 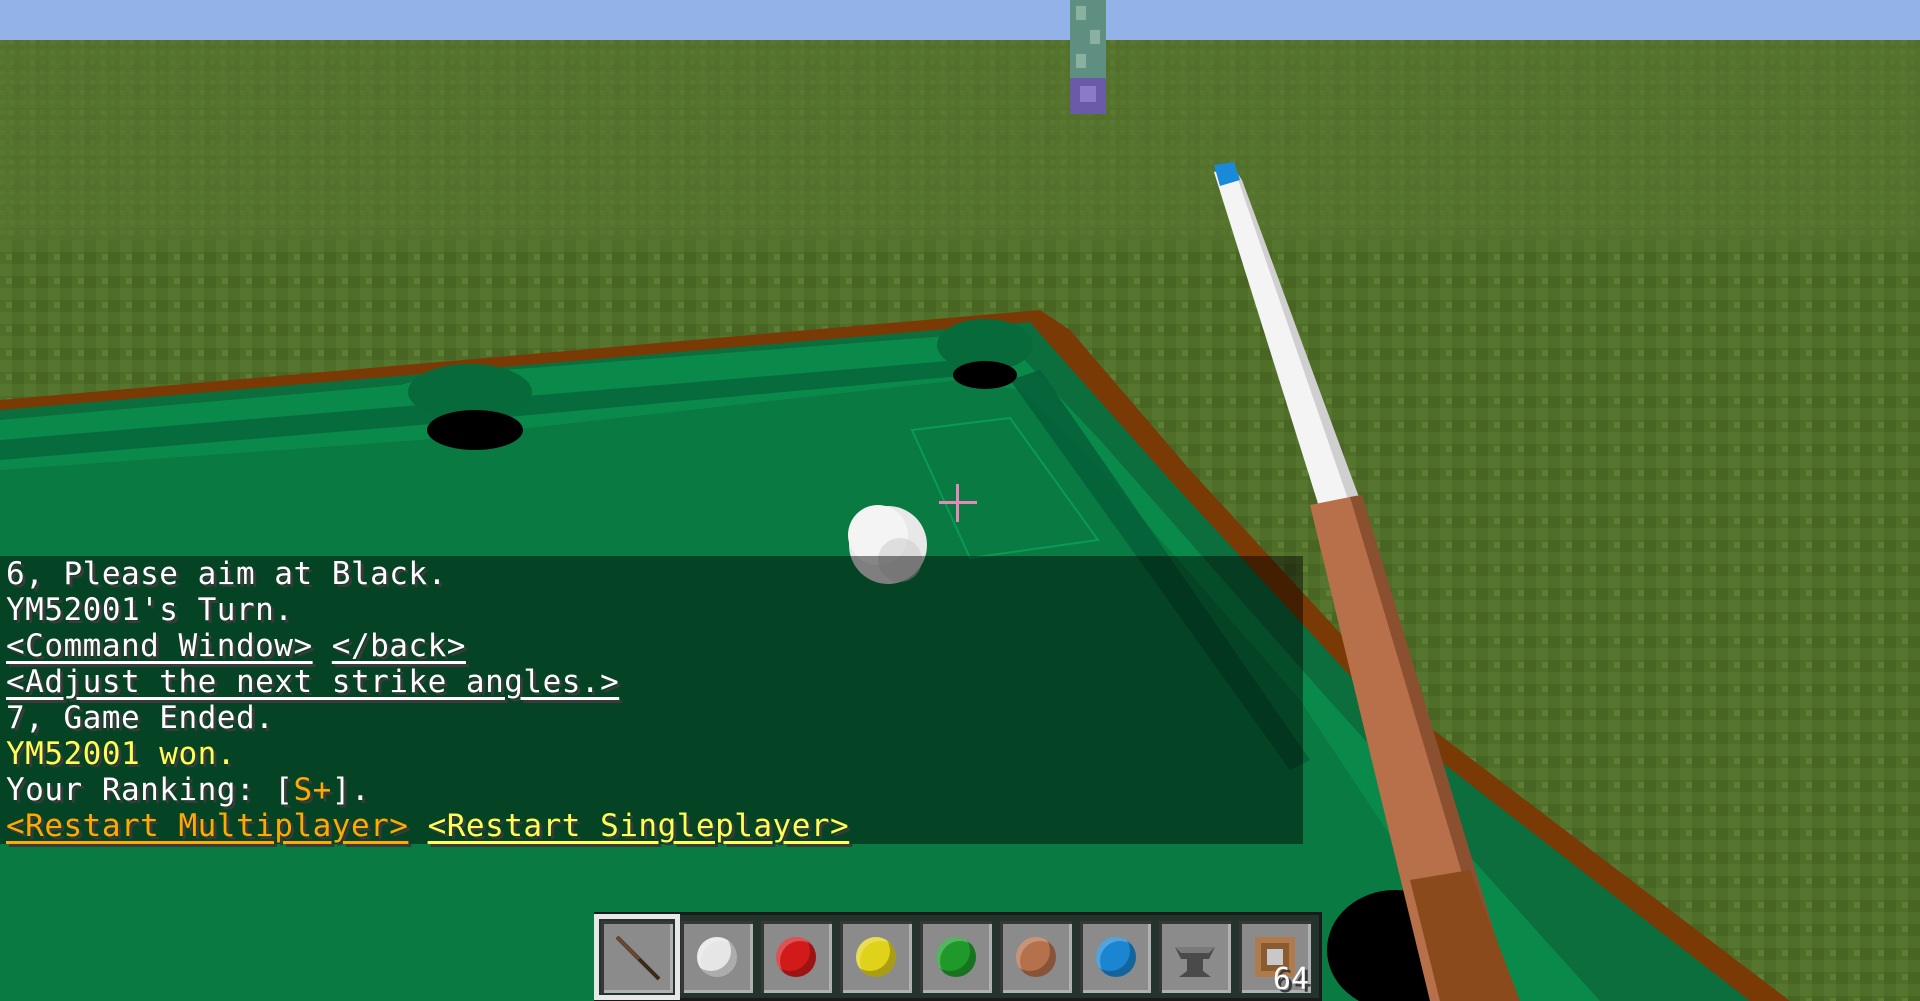 I want to click on yellow-ball-icon, so click(x=876, y=956).